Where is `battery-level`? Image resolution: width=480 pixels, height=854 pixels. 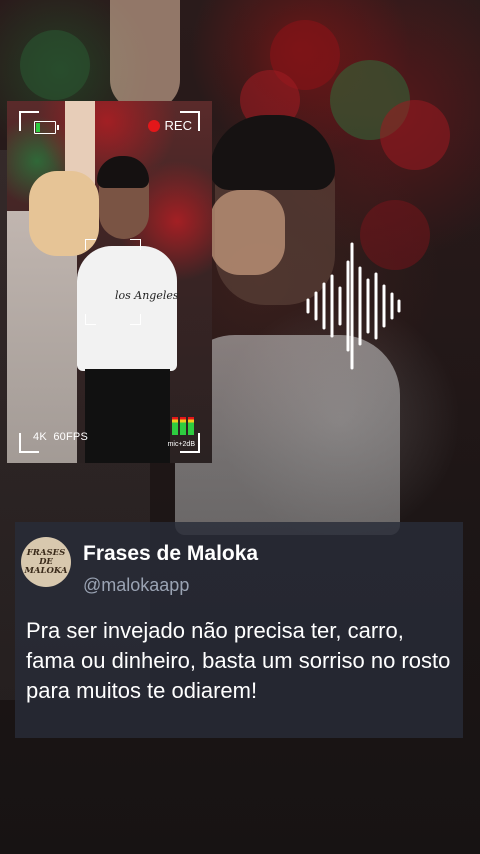 battery-level is located at coordinates (38, 127).